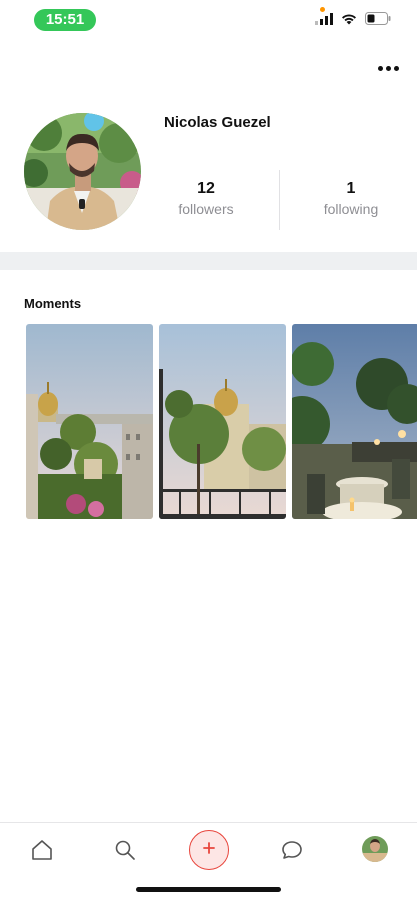 This screenshot has height=901, width=417. I want to click on nav-home, so click(42, 852).